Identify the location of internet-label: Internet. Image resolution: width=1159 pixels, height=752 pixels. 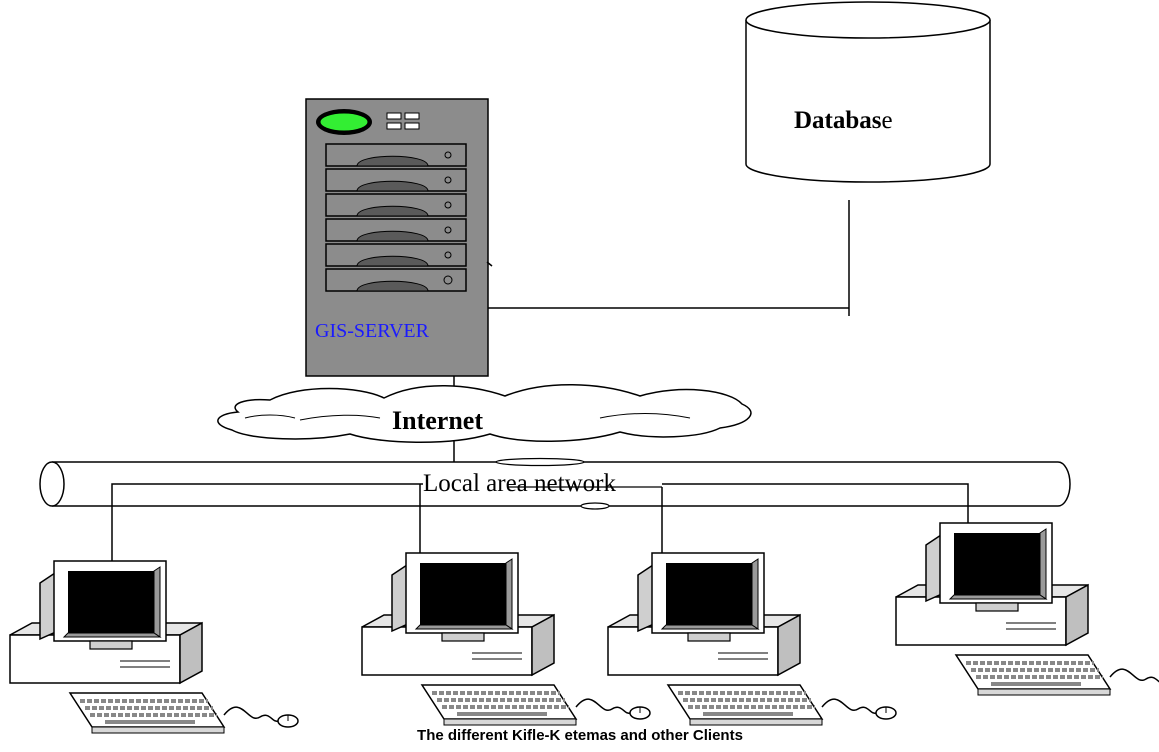
(437, 420).